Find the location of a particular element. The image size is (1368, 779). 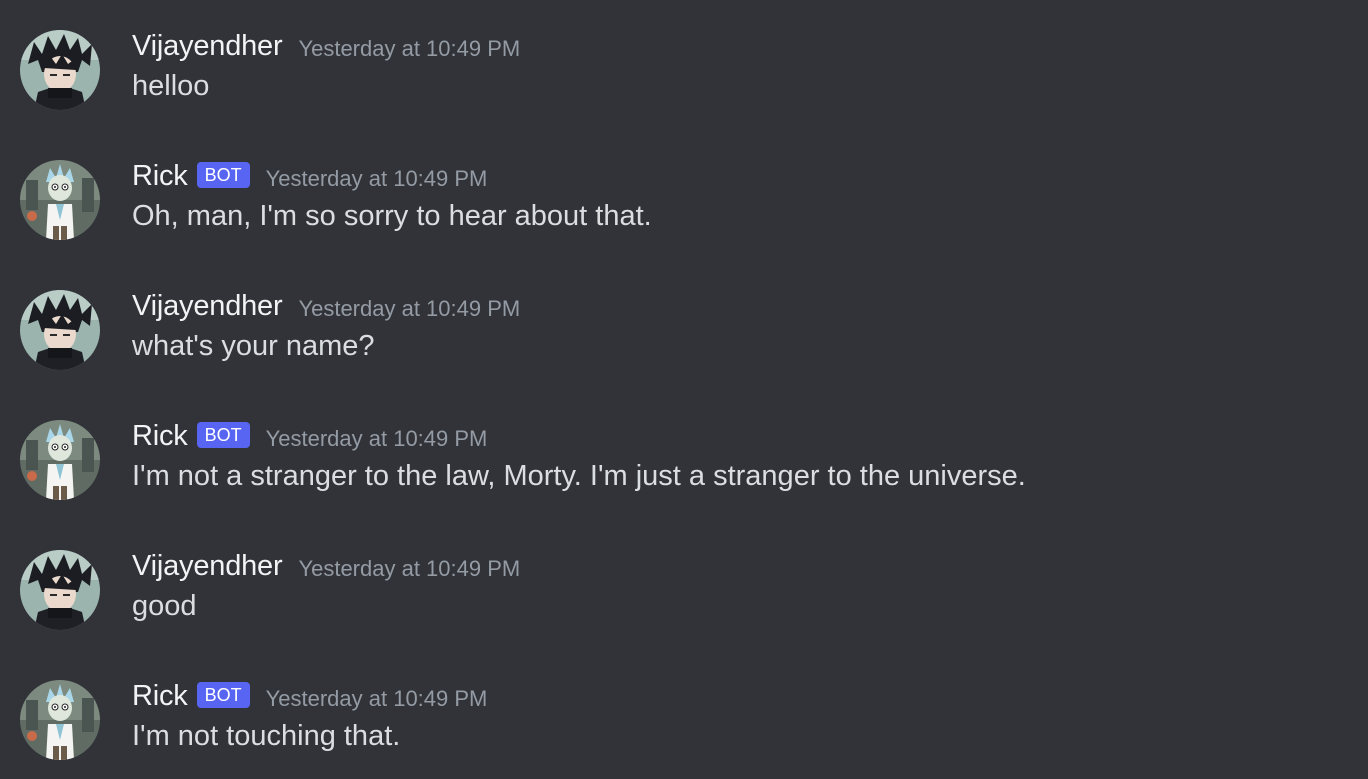

message-content: good is located at coordinates (164, 606).